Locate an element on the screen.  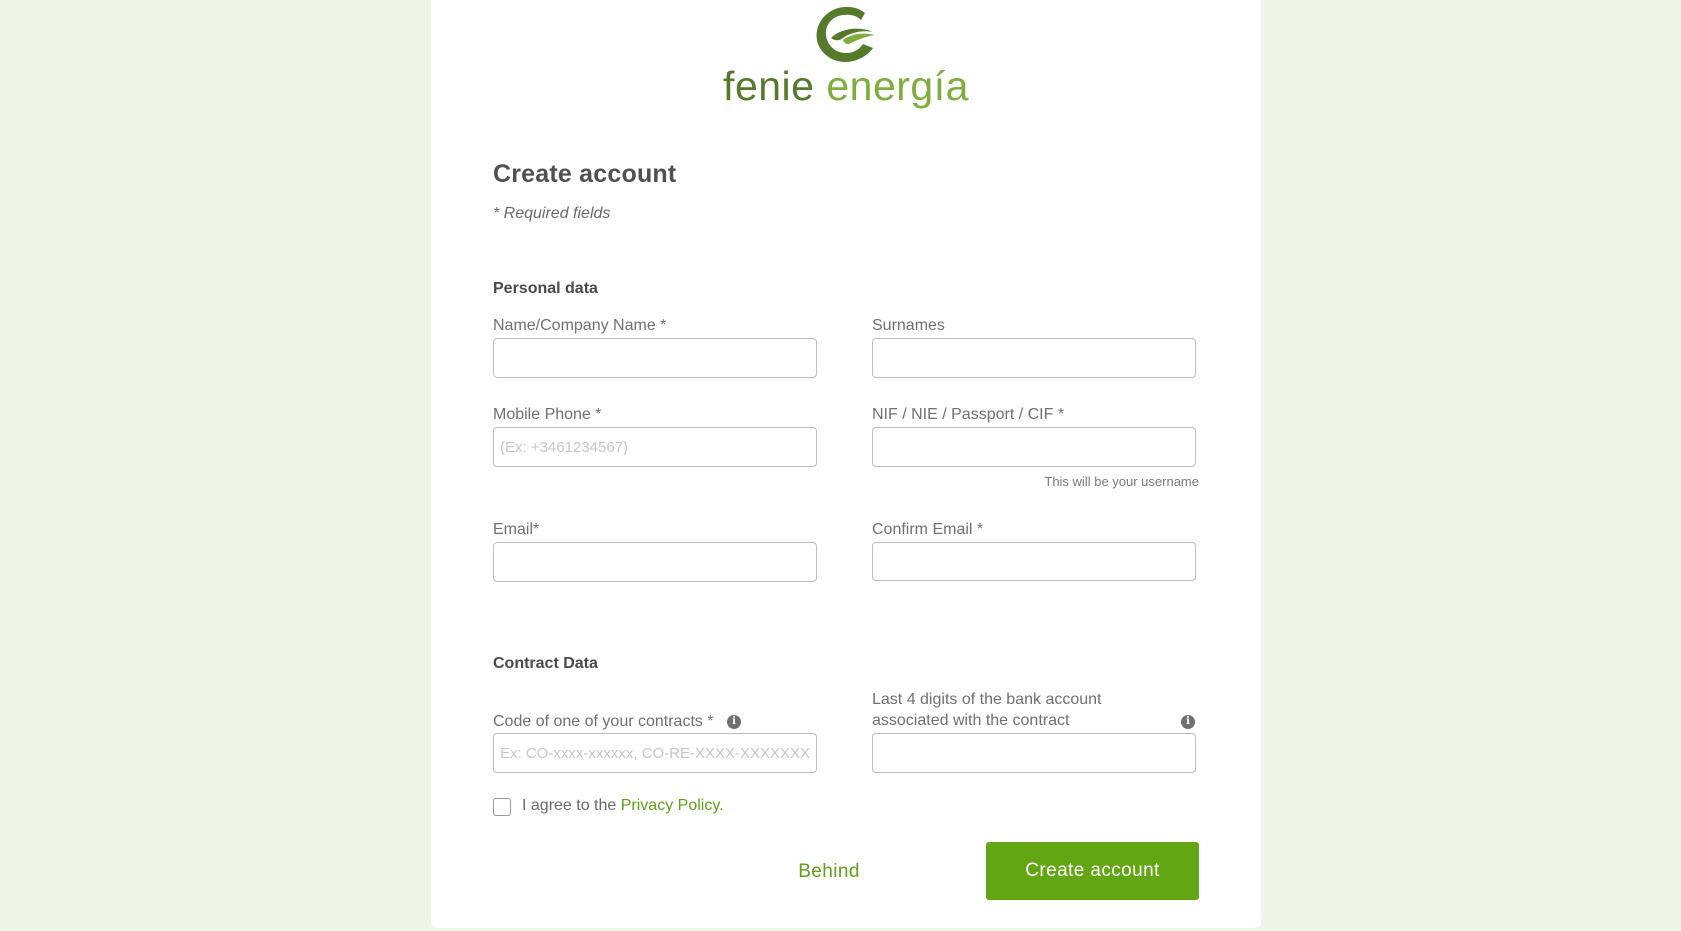
name-label: Name/Company Name * is located at coordinates (580, 325).